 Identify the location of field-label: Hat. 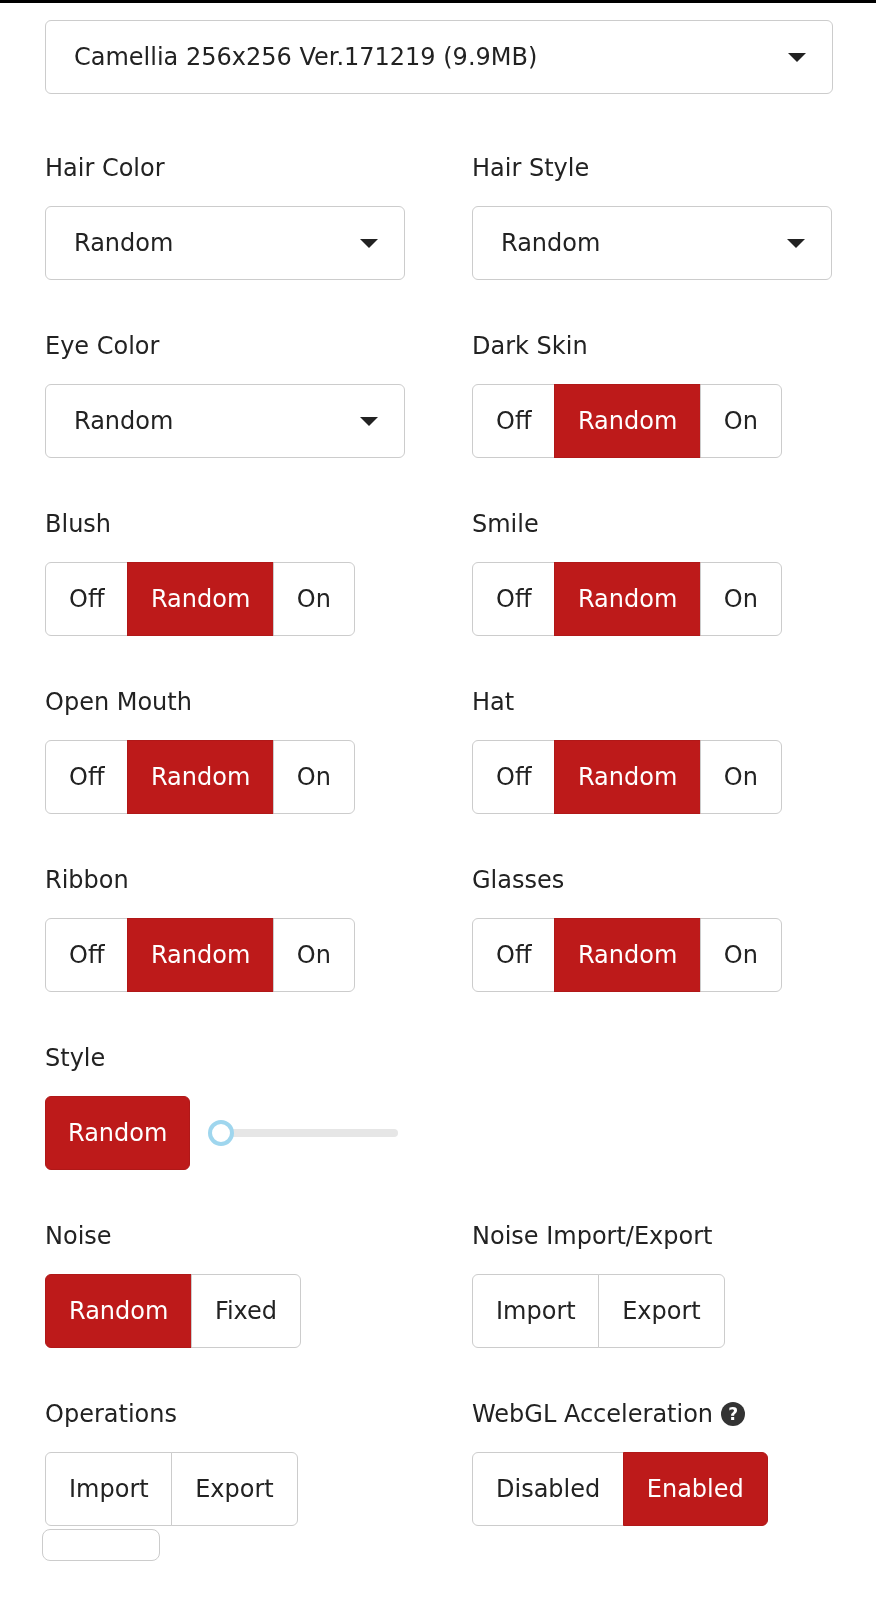
(493, 702).